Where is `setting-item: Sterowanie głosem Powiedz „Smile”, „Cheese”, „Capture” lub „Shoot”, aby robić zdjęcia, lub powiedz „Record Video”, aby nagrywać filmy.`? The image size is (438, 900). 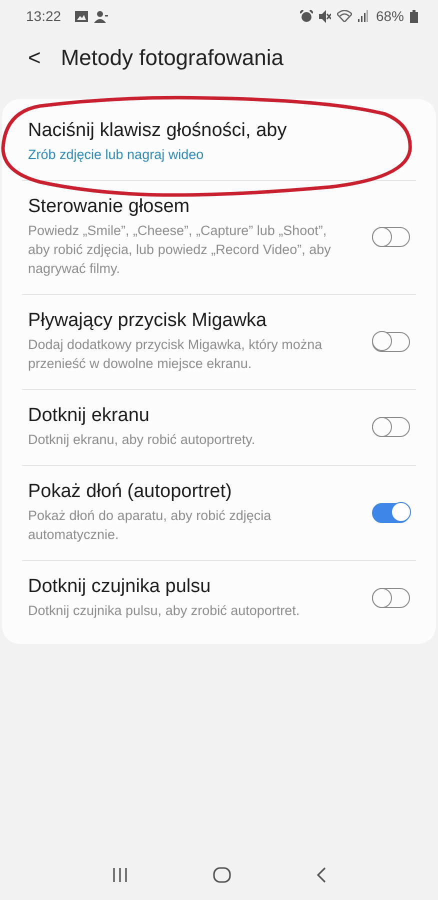
setting-item: Sterowanie głosem Powiedz „Smile”, „Cheese”, „Capture” lub „Shoot”, aby robić zdjęcia, lub powiedz „Record Video”, aby nagrywać filmy. is located at coordinates (219, 237).